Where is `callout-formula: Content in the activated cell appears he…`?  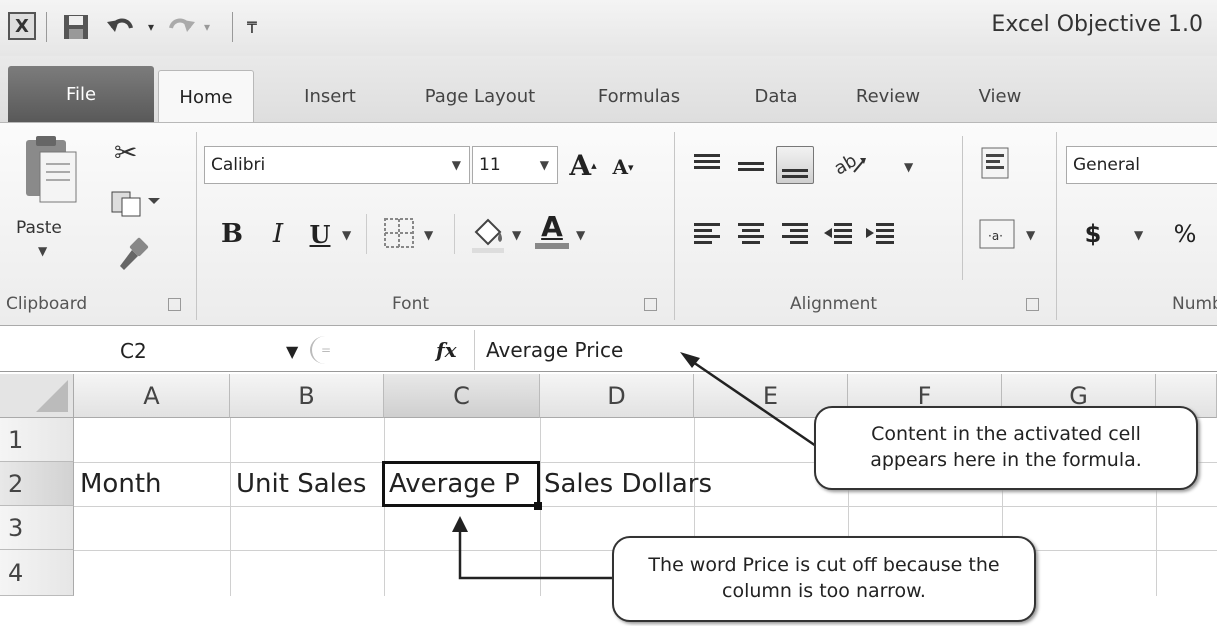 callout-formula: Content in the activated cell appears he… is located at coordinates (1006, 448).